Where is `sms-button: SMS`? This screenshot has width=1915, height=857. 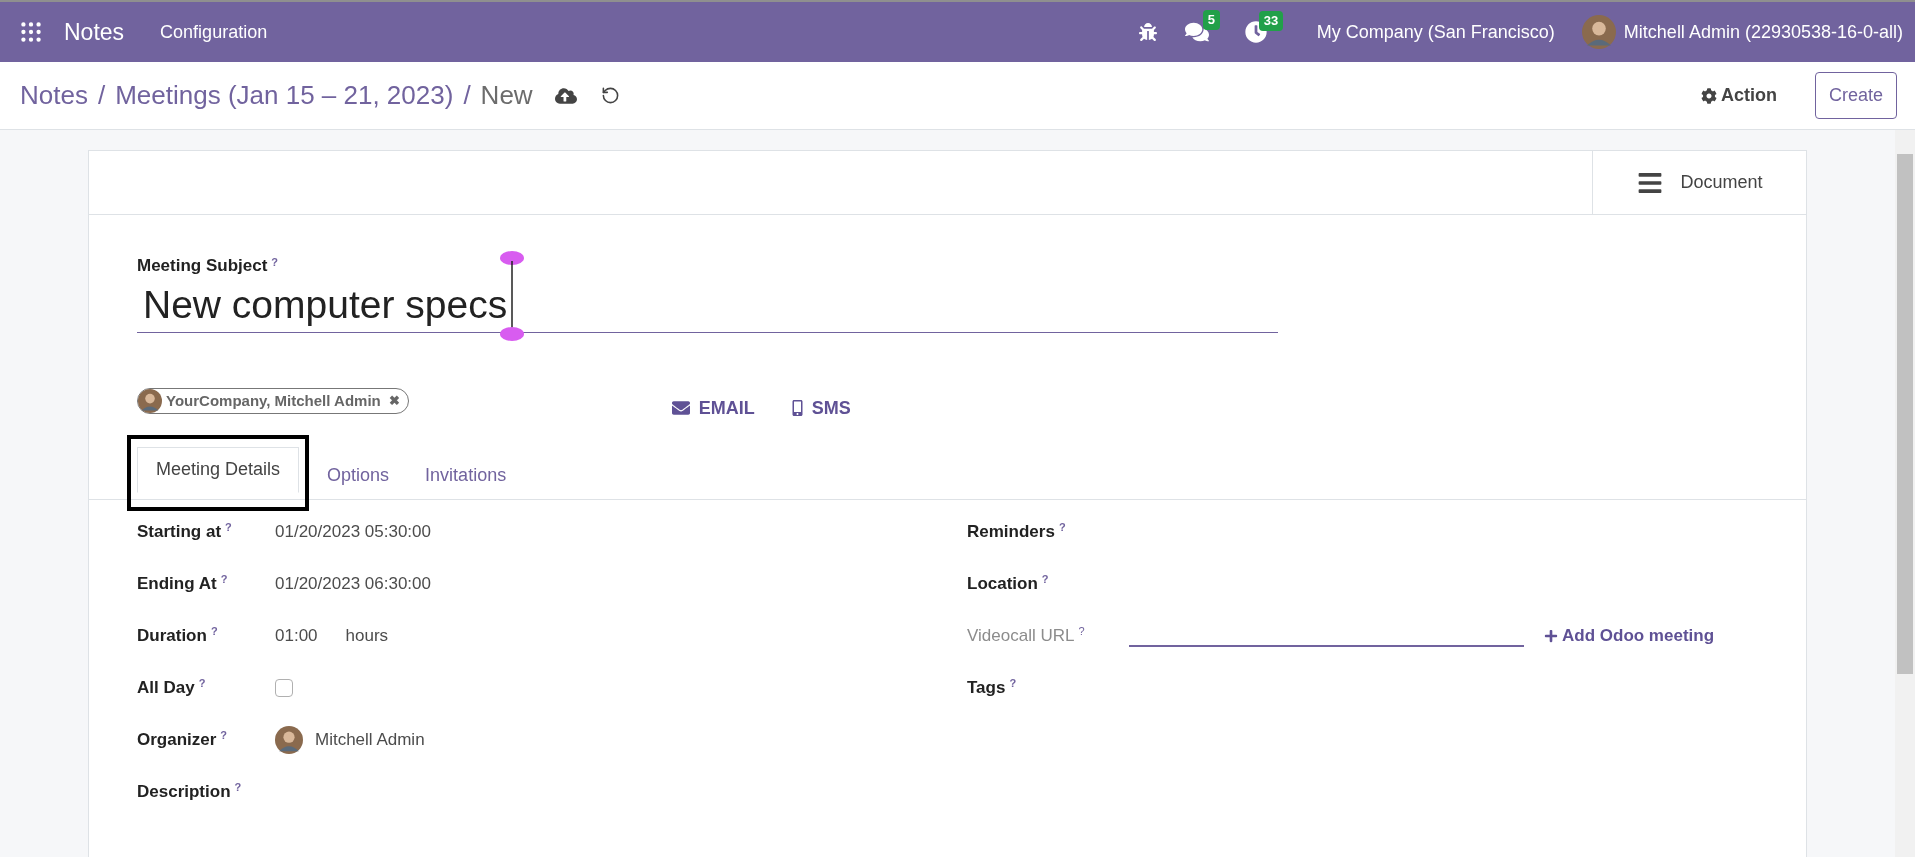 sms-button: SMS is located at coordinates (820, 408).